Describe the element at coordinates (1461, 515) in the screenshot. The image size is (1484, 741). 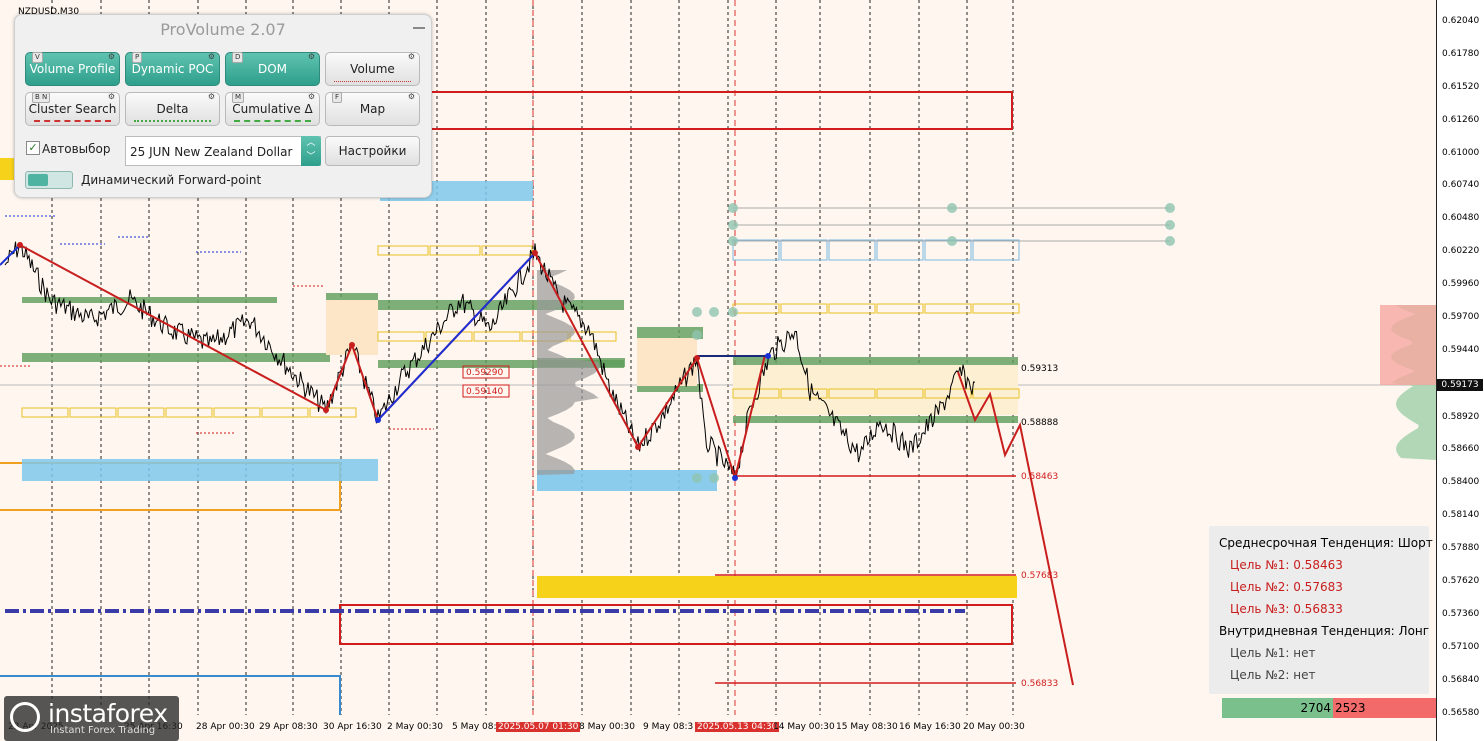
I see `price-tick: 0.58140` at that location.